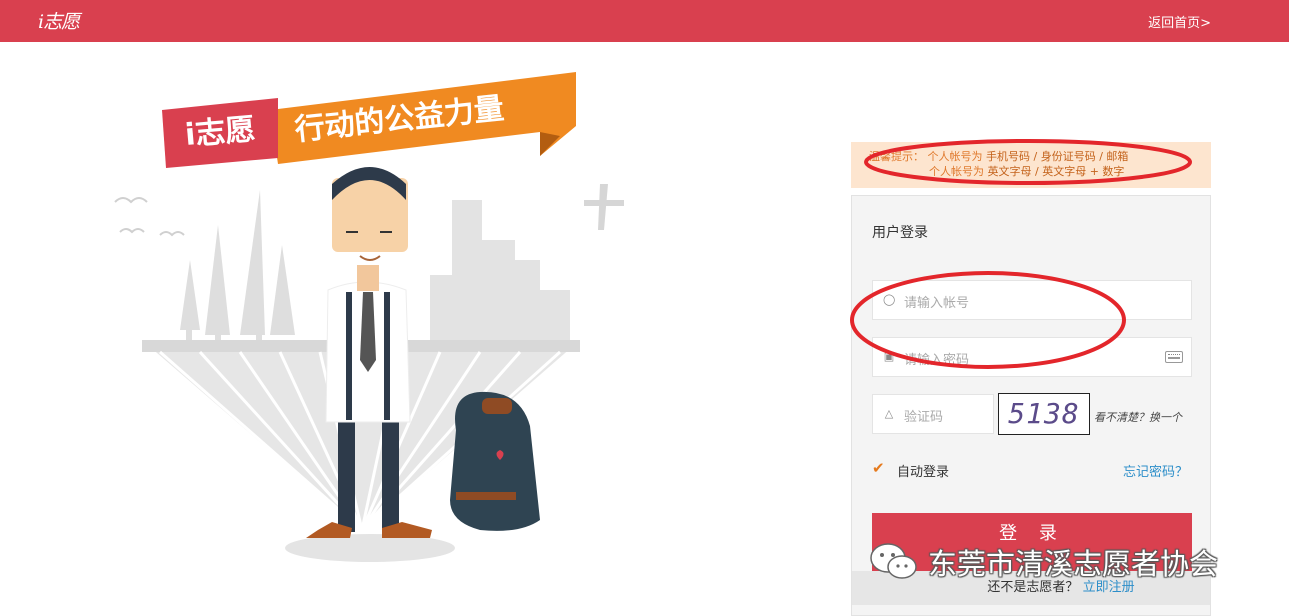 The width and height of the screenshot is (1289, 616). What do you see at coordinates (149, 217) in the screenshot?
I see `birds` at bounding box center [149, 217].